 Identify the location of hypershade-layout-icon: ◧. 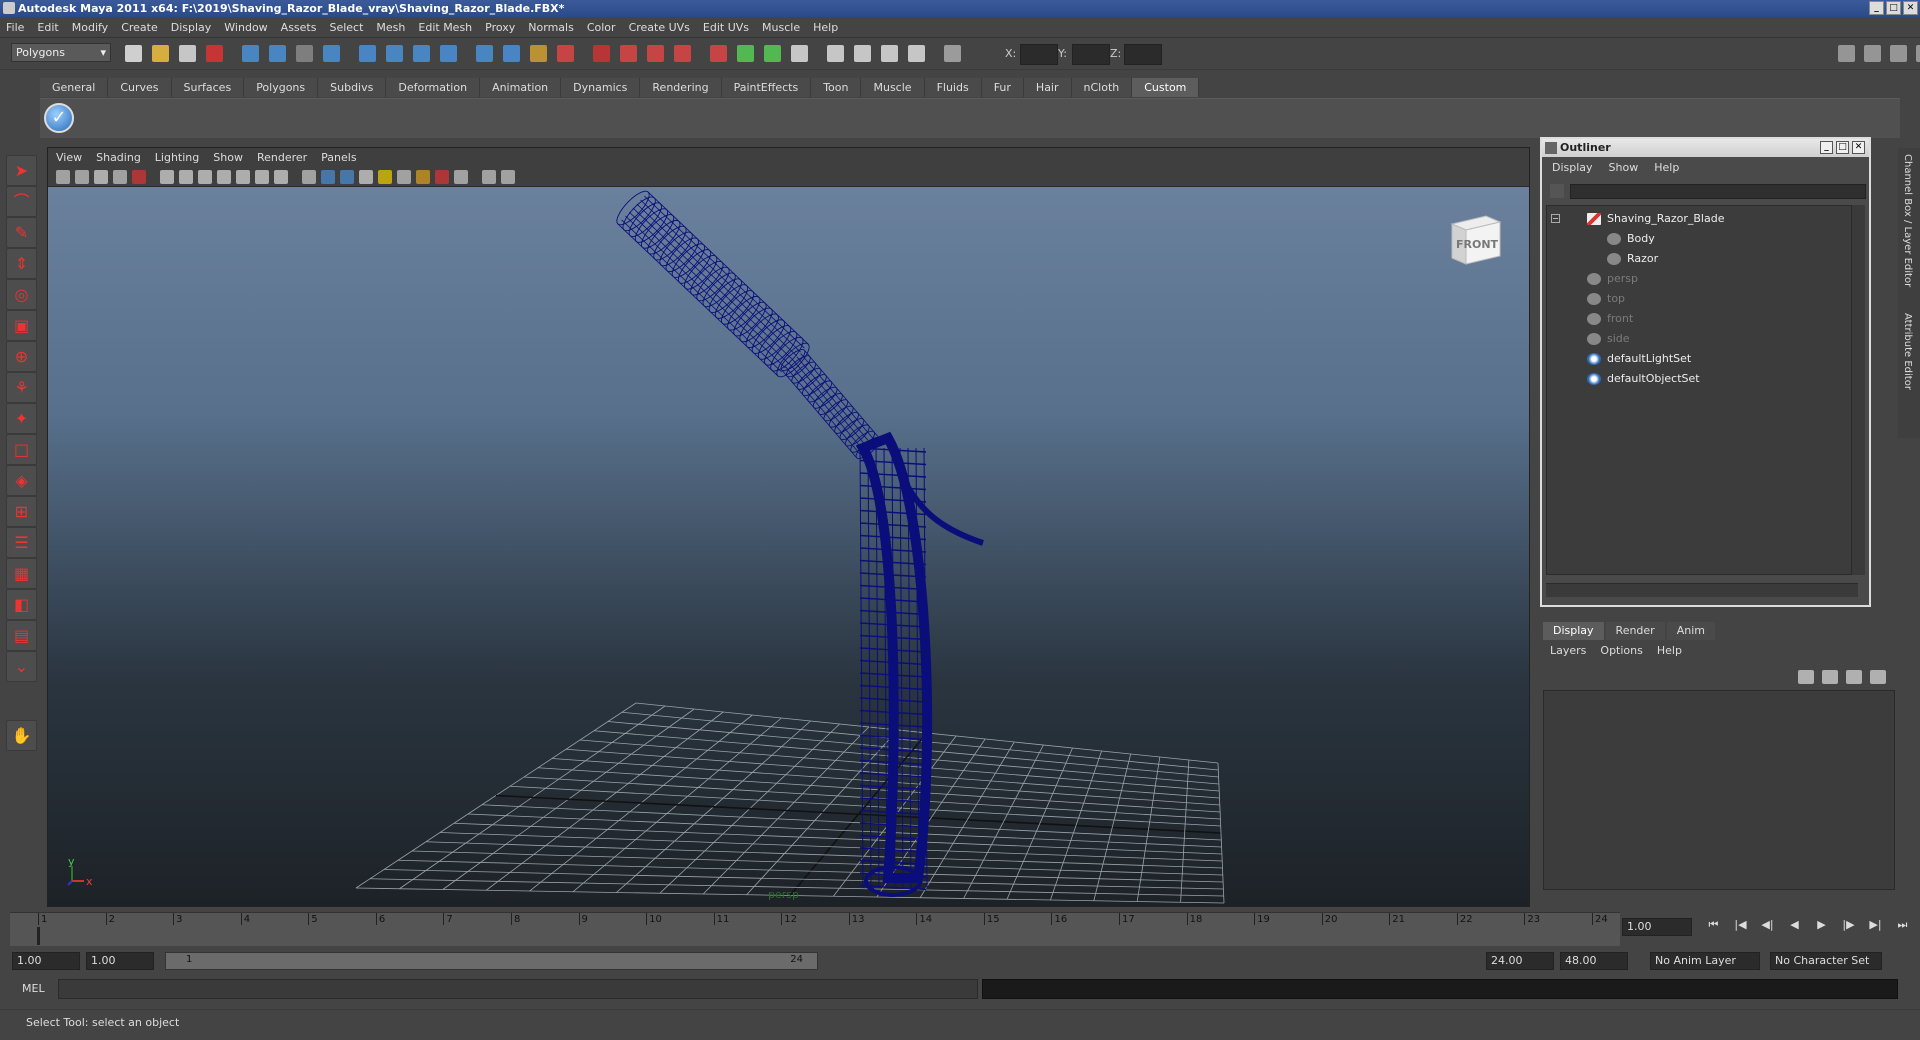
(21, 604).